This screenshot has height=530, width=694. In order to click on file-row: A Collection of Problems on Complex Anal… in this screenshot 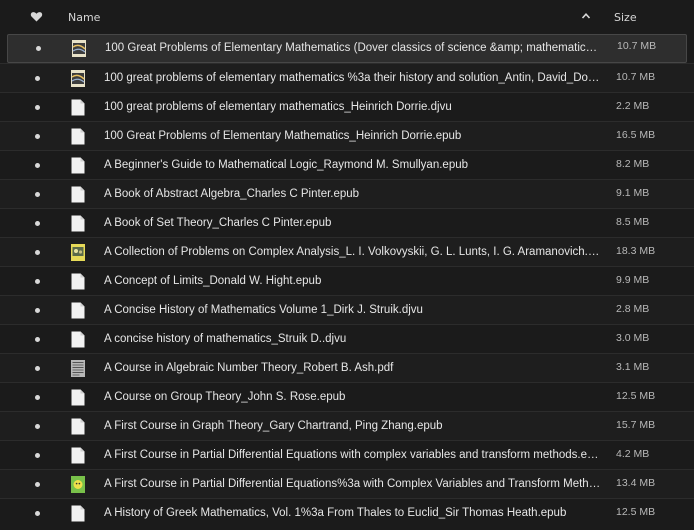, I will do `click(347, 251)`.